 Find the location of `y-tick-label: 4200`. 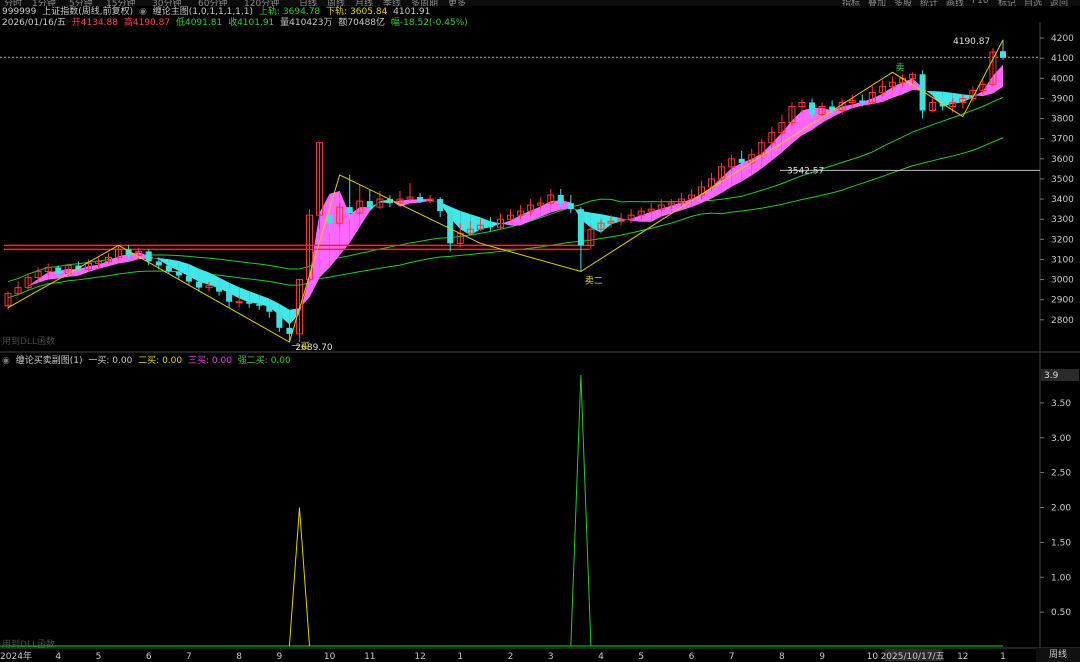

y-tick-label: 4200 is located at coordinates (1062, 39).